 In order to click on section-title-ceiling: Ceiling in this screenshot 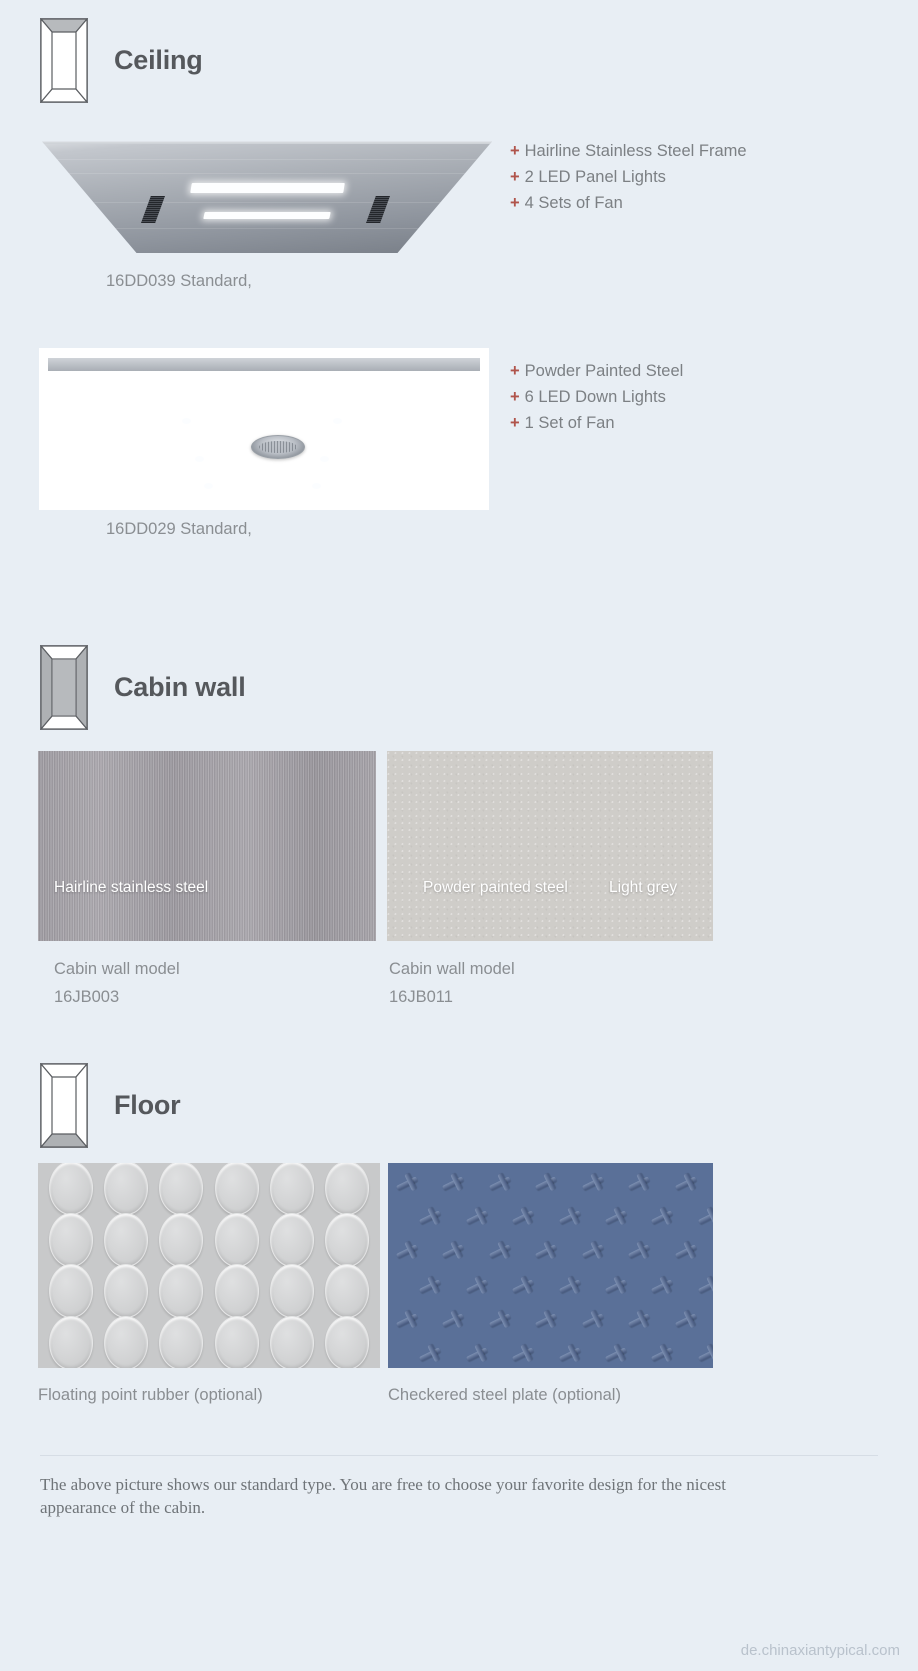, I will do `click(158, 60)`.